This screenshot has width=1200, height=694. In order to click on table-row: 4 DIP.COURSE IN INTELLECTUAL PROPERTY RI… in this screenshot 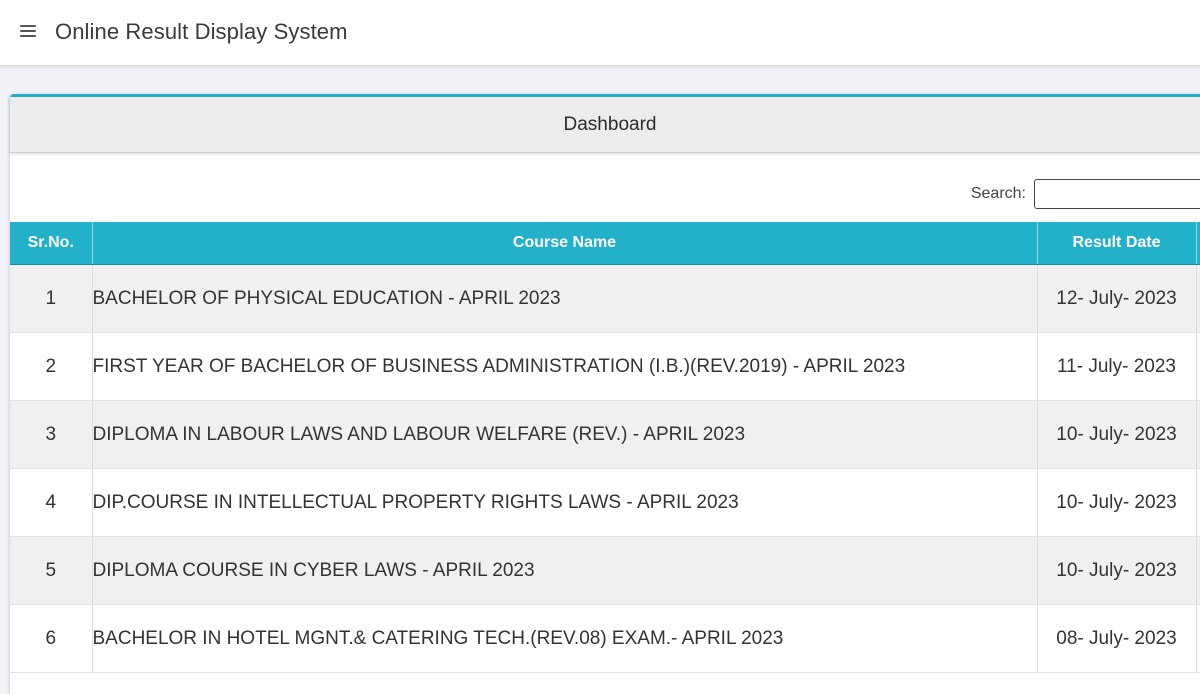, I will do `click(605, 502)`.